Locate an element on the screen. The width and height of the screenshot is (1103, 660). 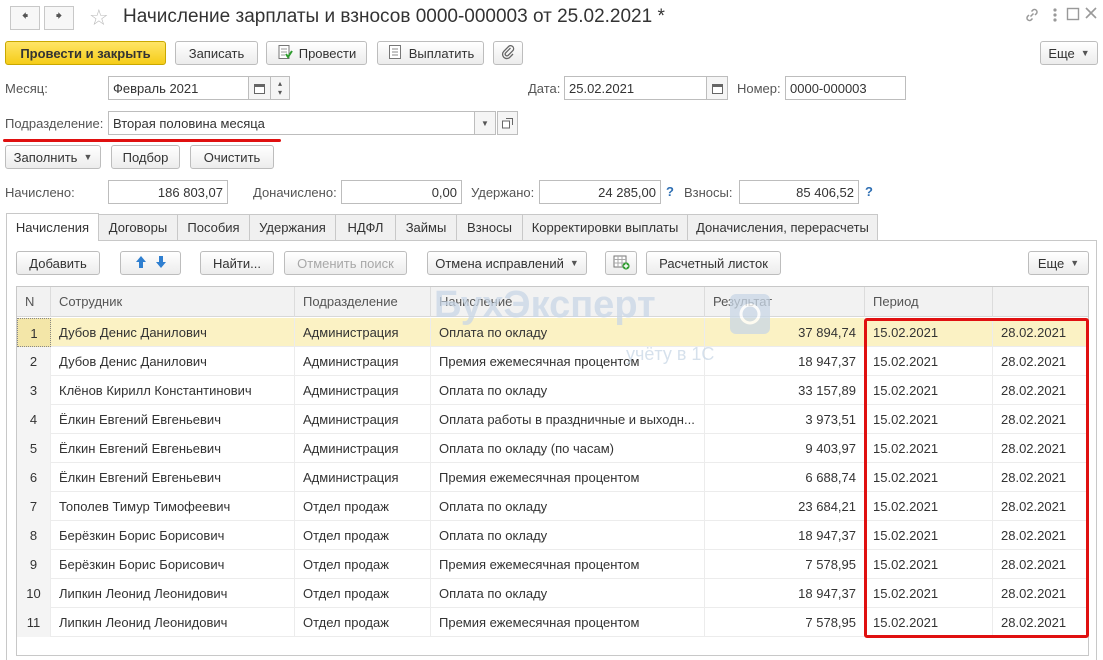
stepper-up-icon: ▴ is located at coordinates (280, 83).